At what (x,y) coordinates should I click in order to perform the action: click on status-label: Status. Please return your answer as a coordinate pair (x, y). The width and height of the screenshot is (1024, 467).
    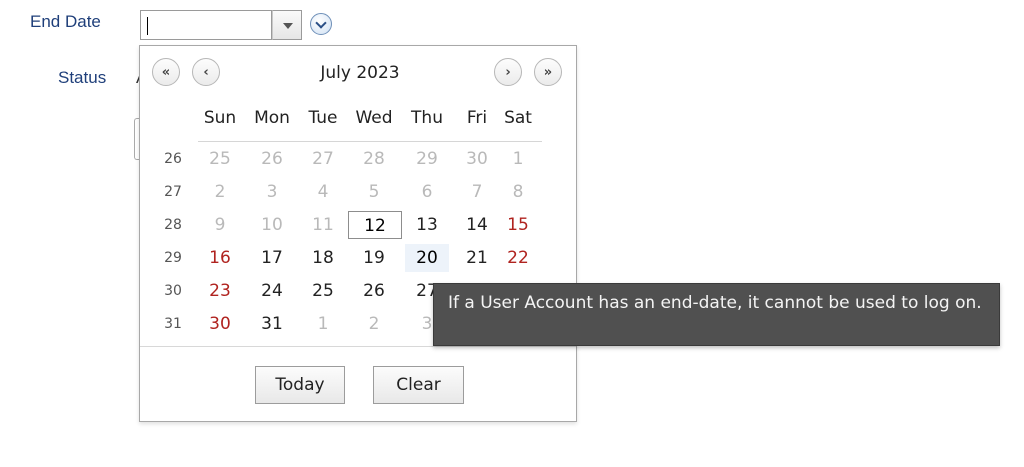
    Looking at the image, I should click on (82, 77).